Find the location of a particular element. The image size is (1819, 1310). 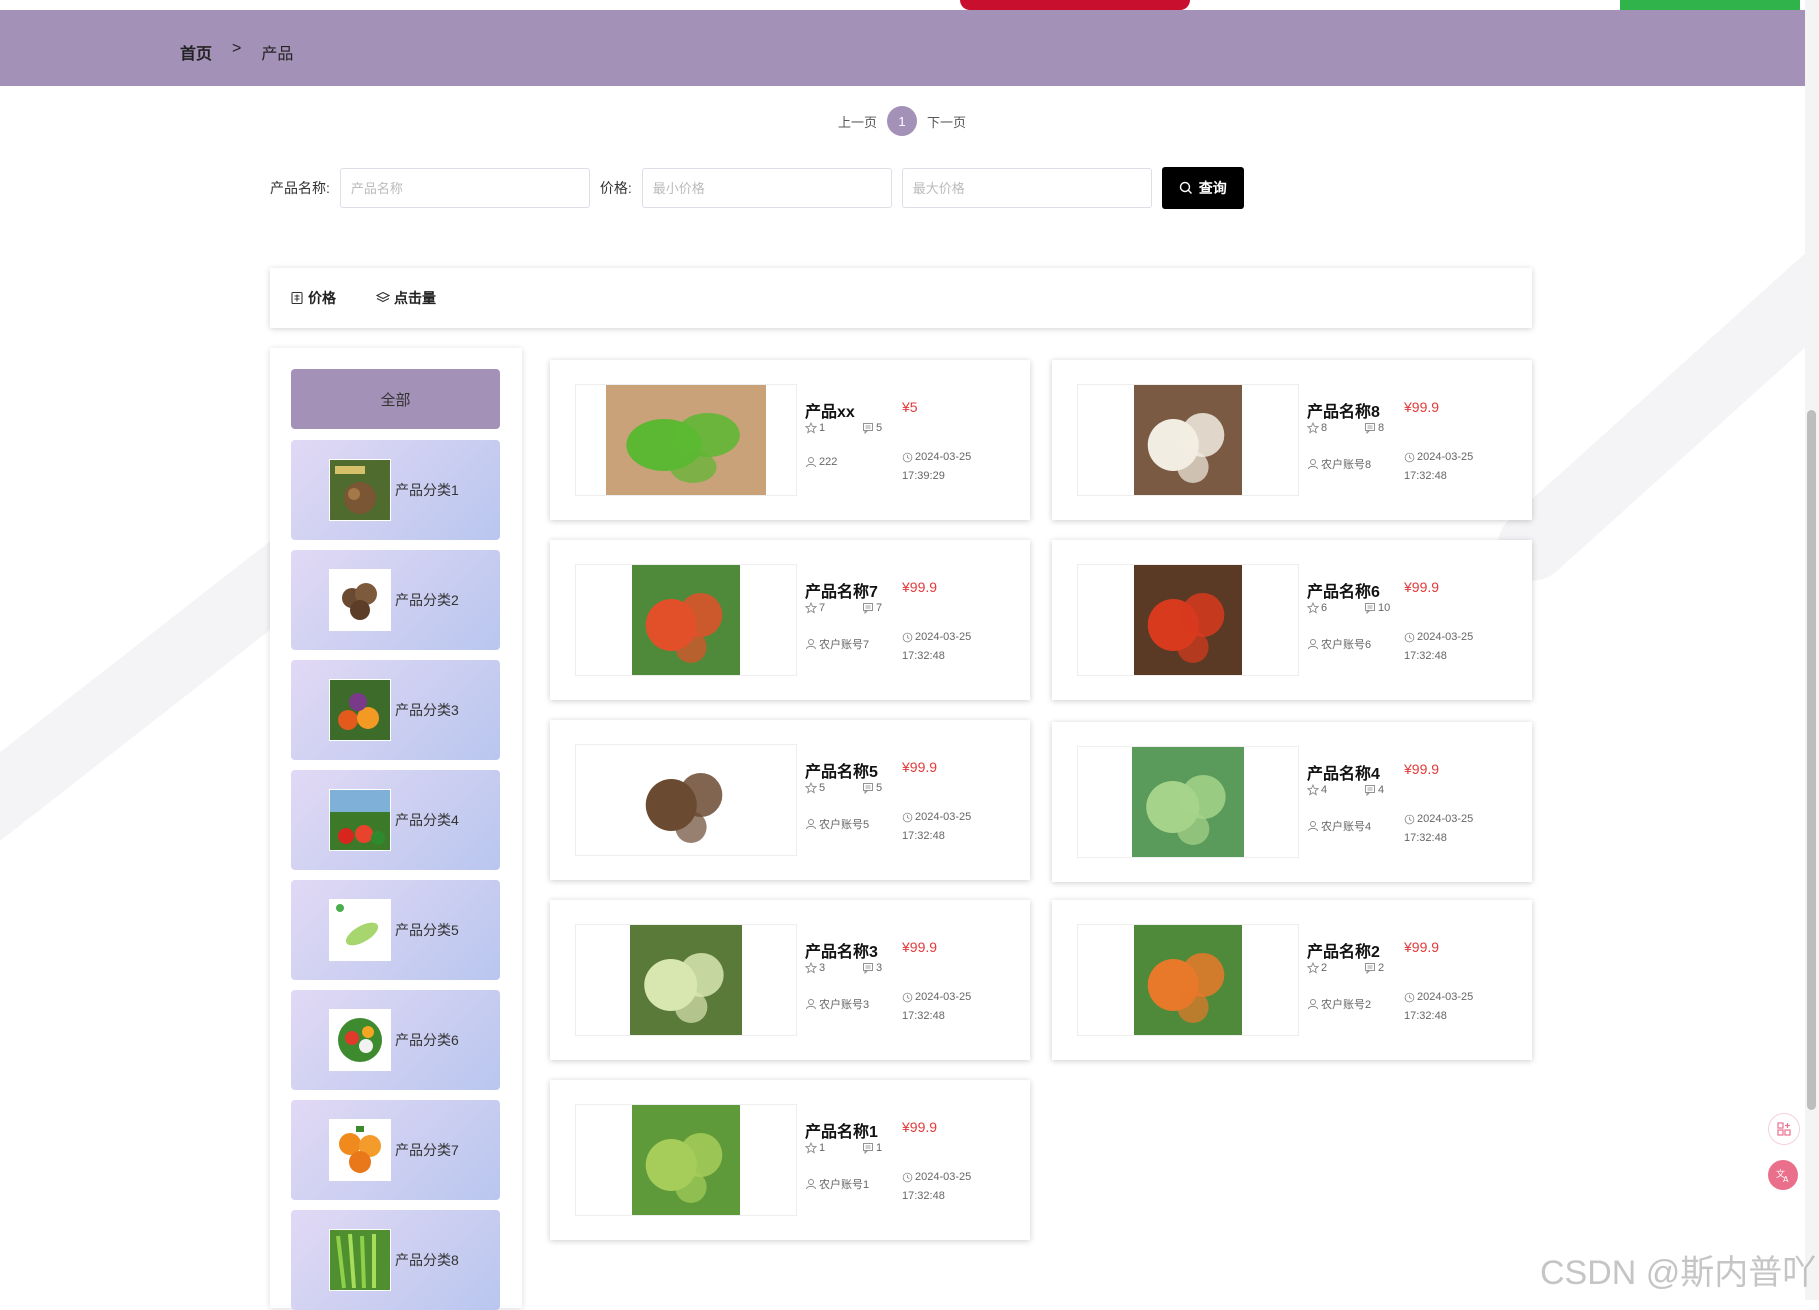

product-user: 农户账号3 is located at coordinates (837, 1004).